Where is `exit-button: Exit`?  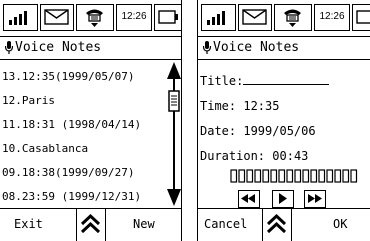
exit-button: Exit is located at coordinates (28, 224).